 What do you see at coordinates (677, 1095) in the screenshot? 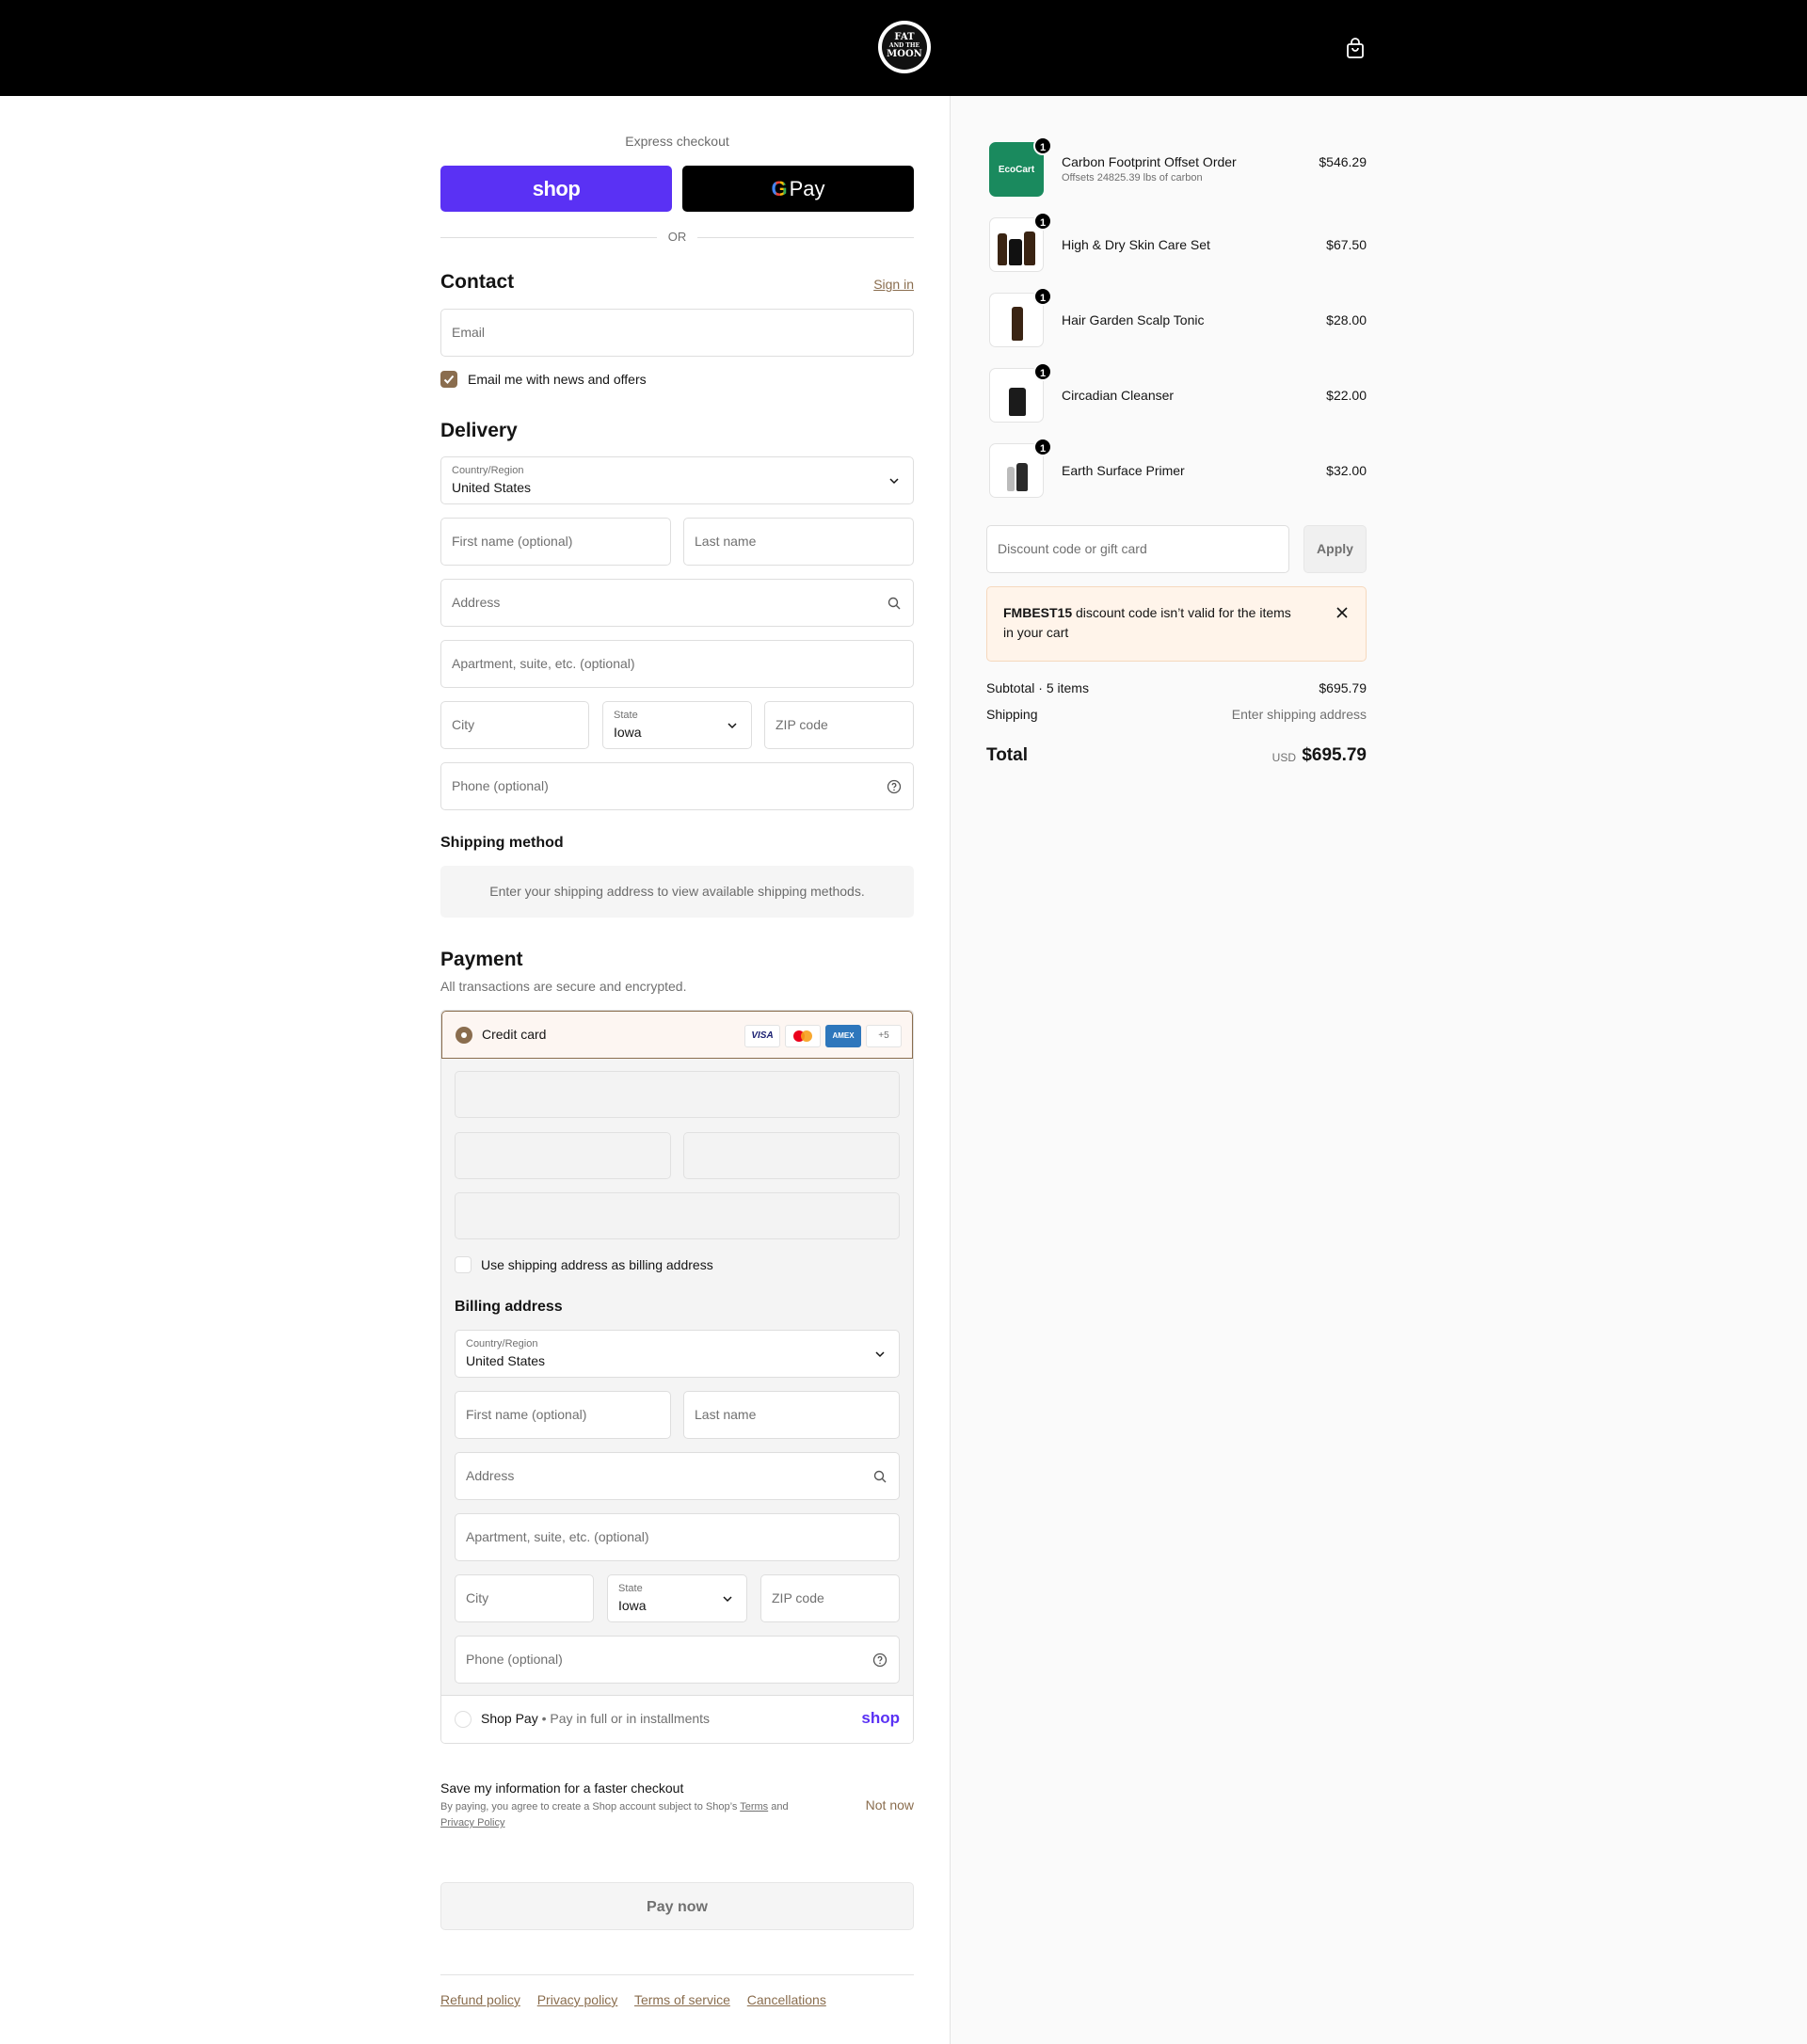
I see `card-number-field` at bounding box center [677, 1095].